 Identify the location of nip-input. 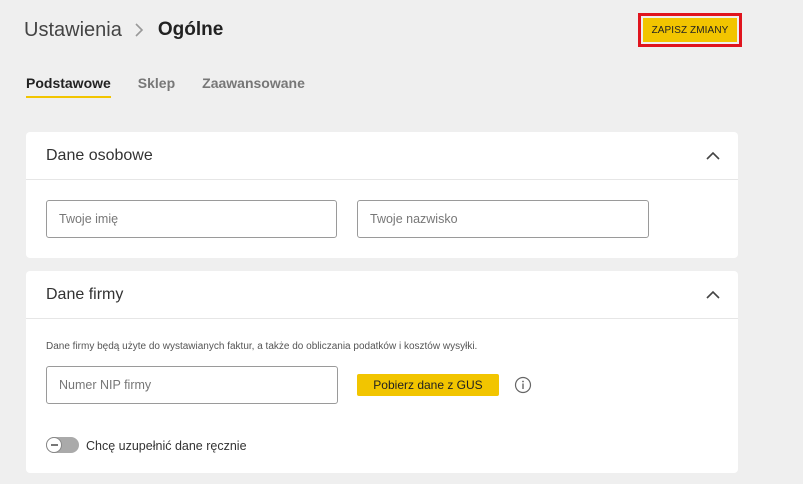
(192, 385).